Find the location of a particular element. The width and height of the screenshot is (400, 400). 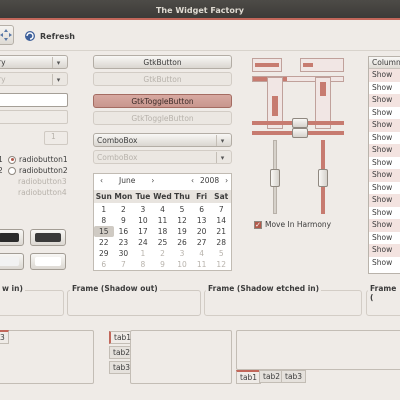

combo-box: ComboBox ▾ is located at coordinates (162, 140).